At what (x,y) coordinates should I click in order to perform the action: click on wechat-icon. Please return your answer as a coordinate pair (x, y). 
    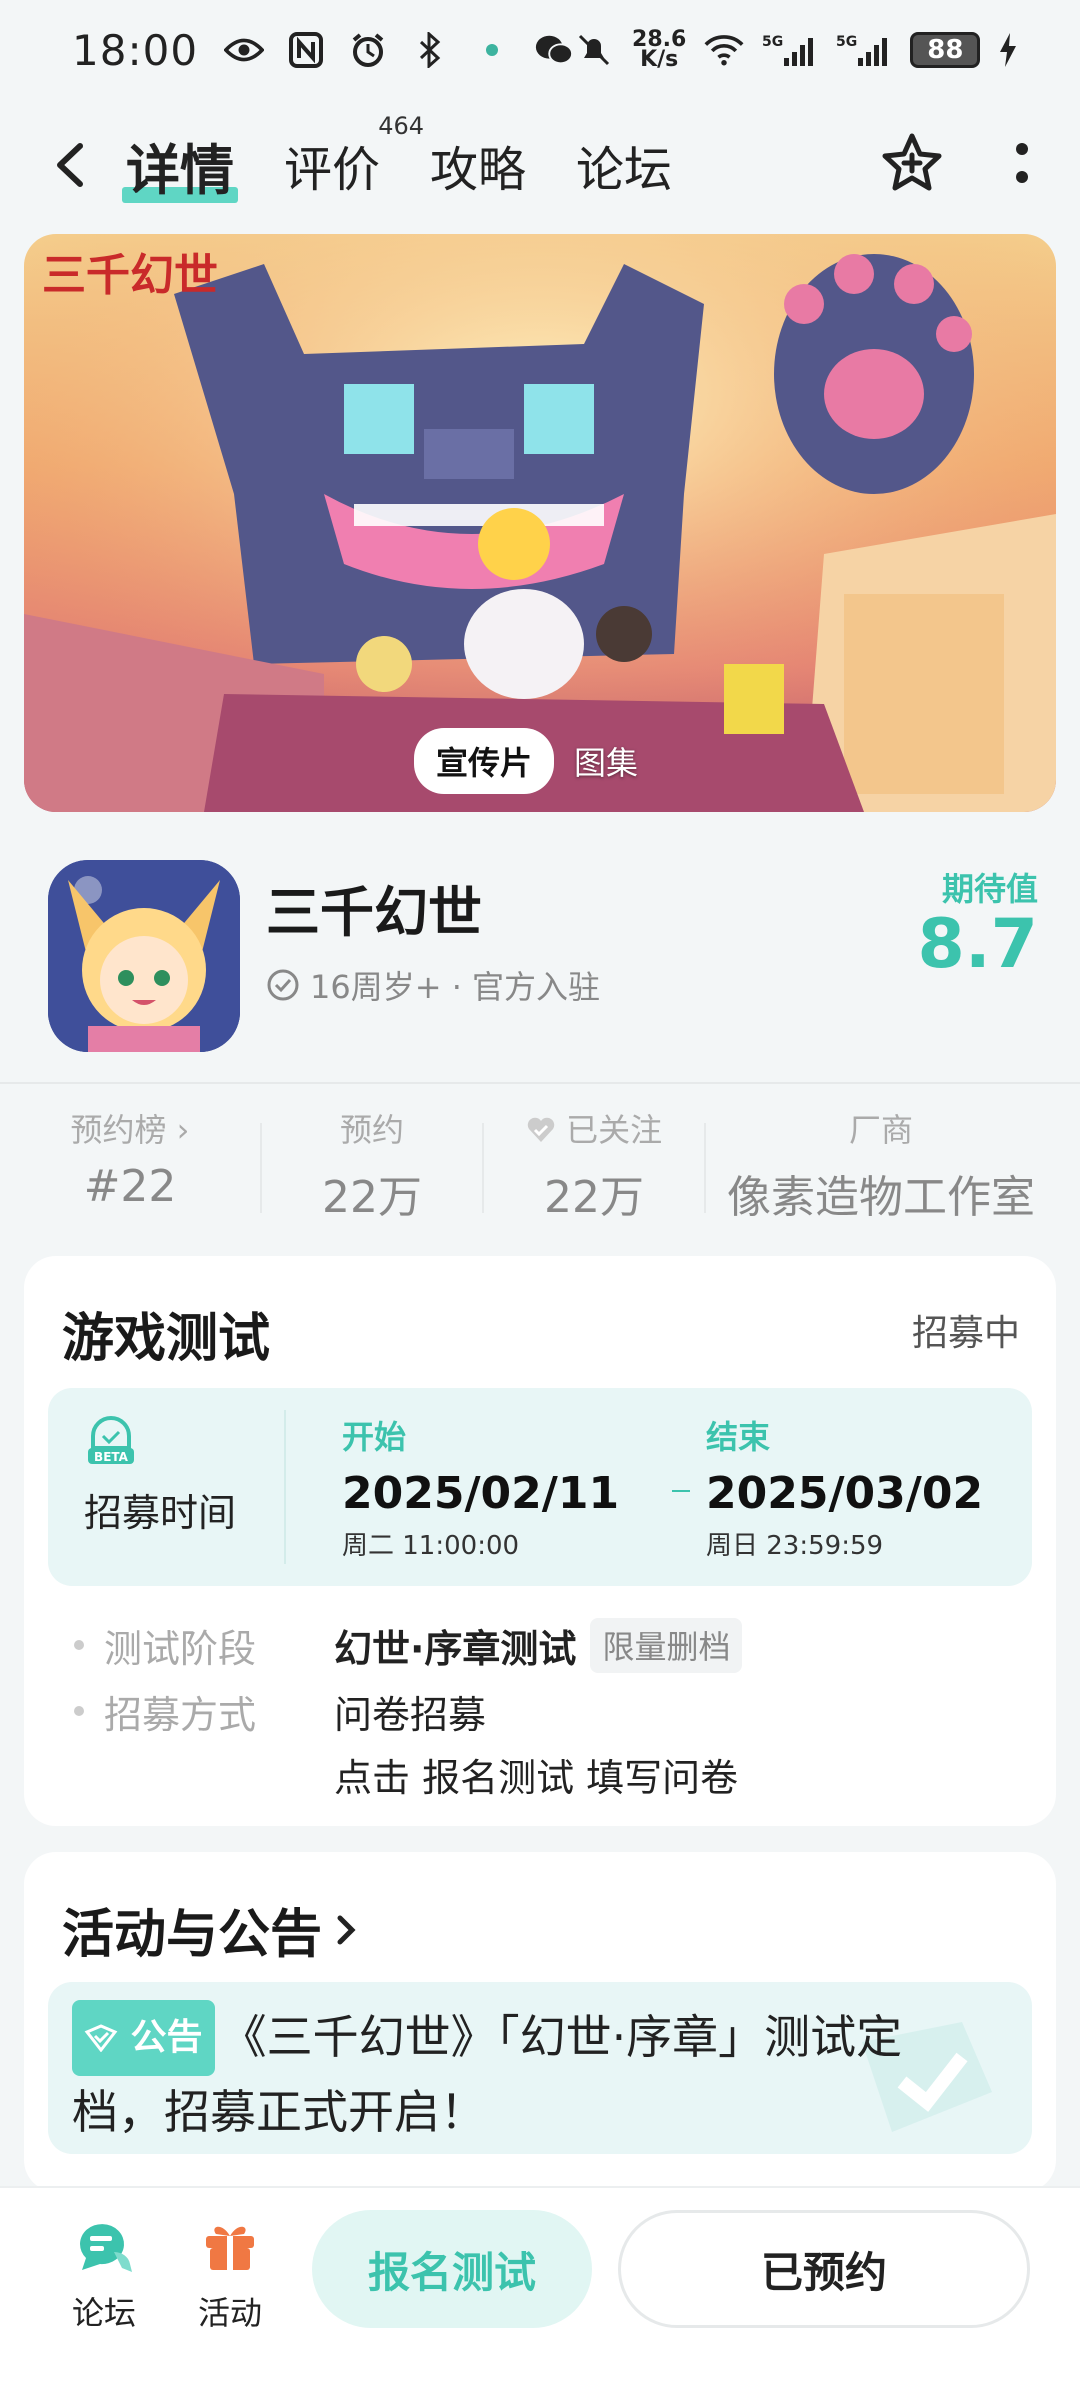
    Looking at the image, I should click on (554, 50).